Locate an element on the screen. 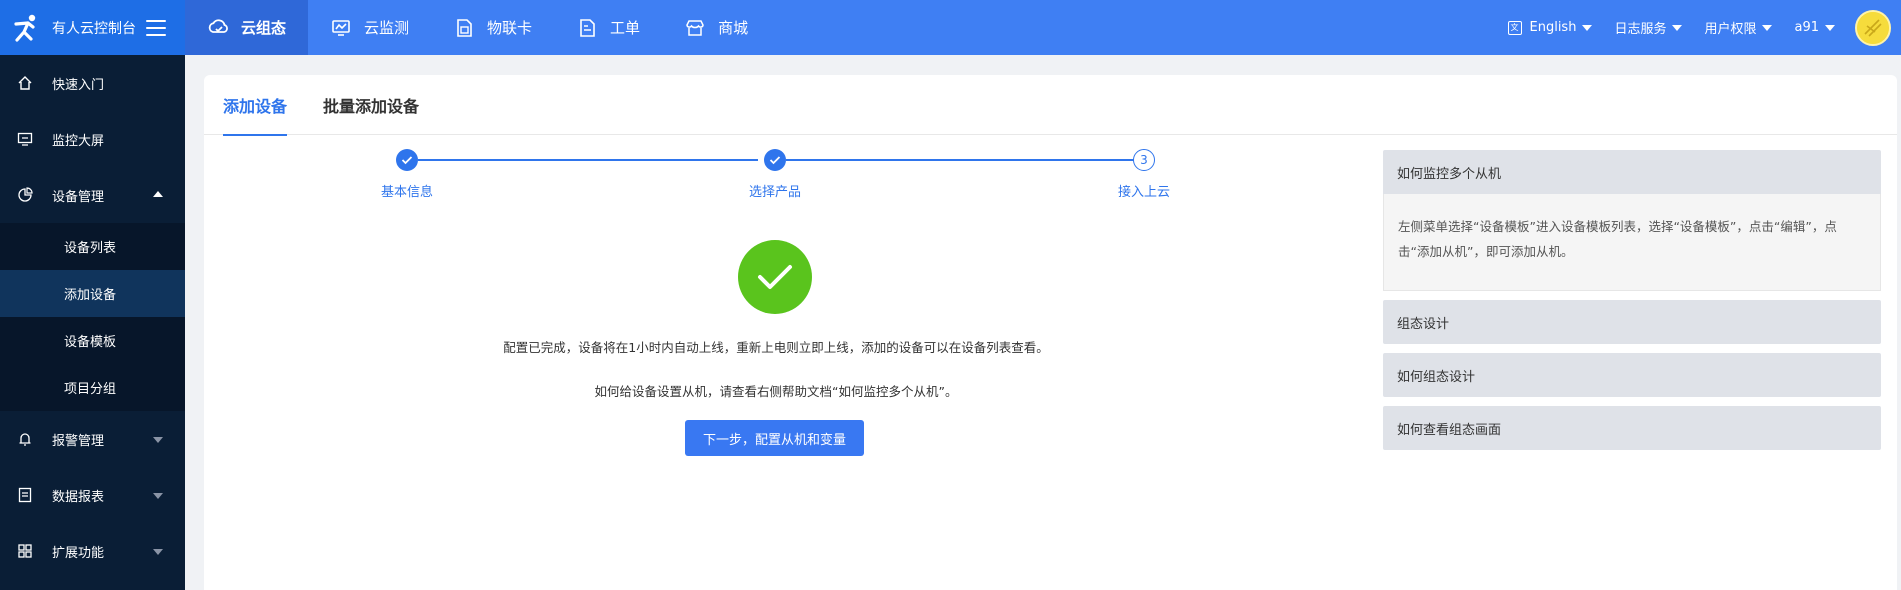 Image resolution: width=1901 pixels, height=590 pixels. home-icon is located at coordinates (25, 83).